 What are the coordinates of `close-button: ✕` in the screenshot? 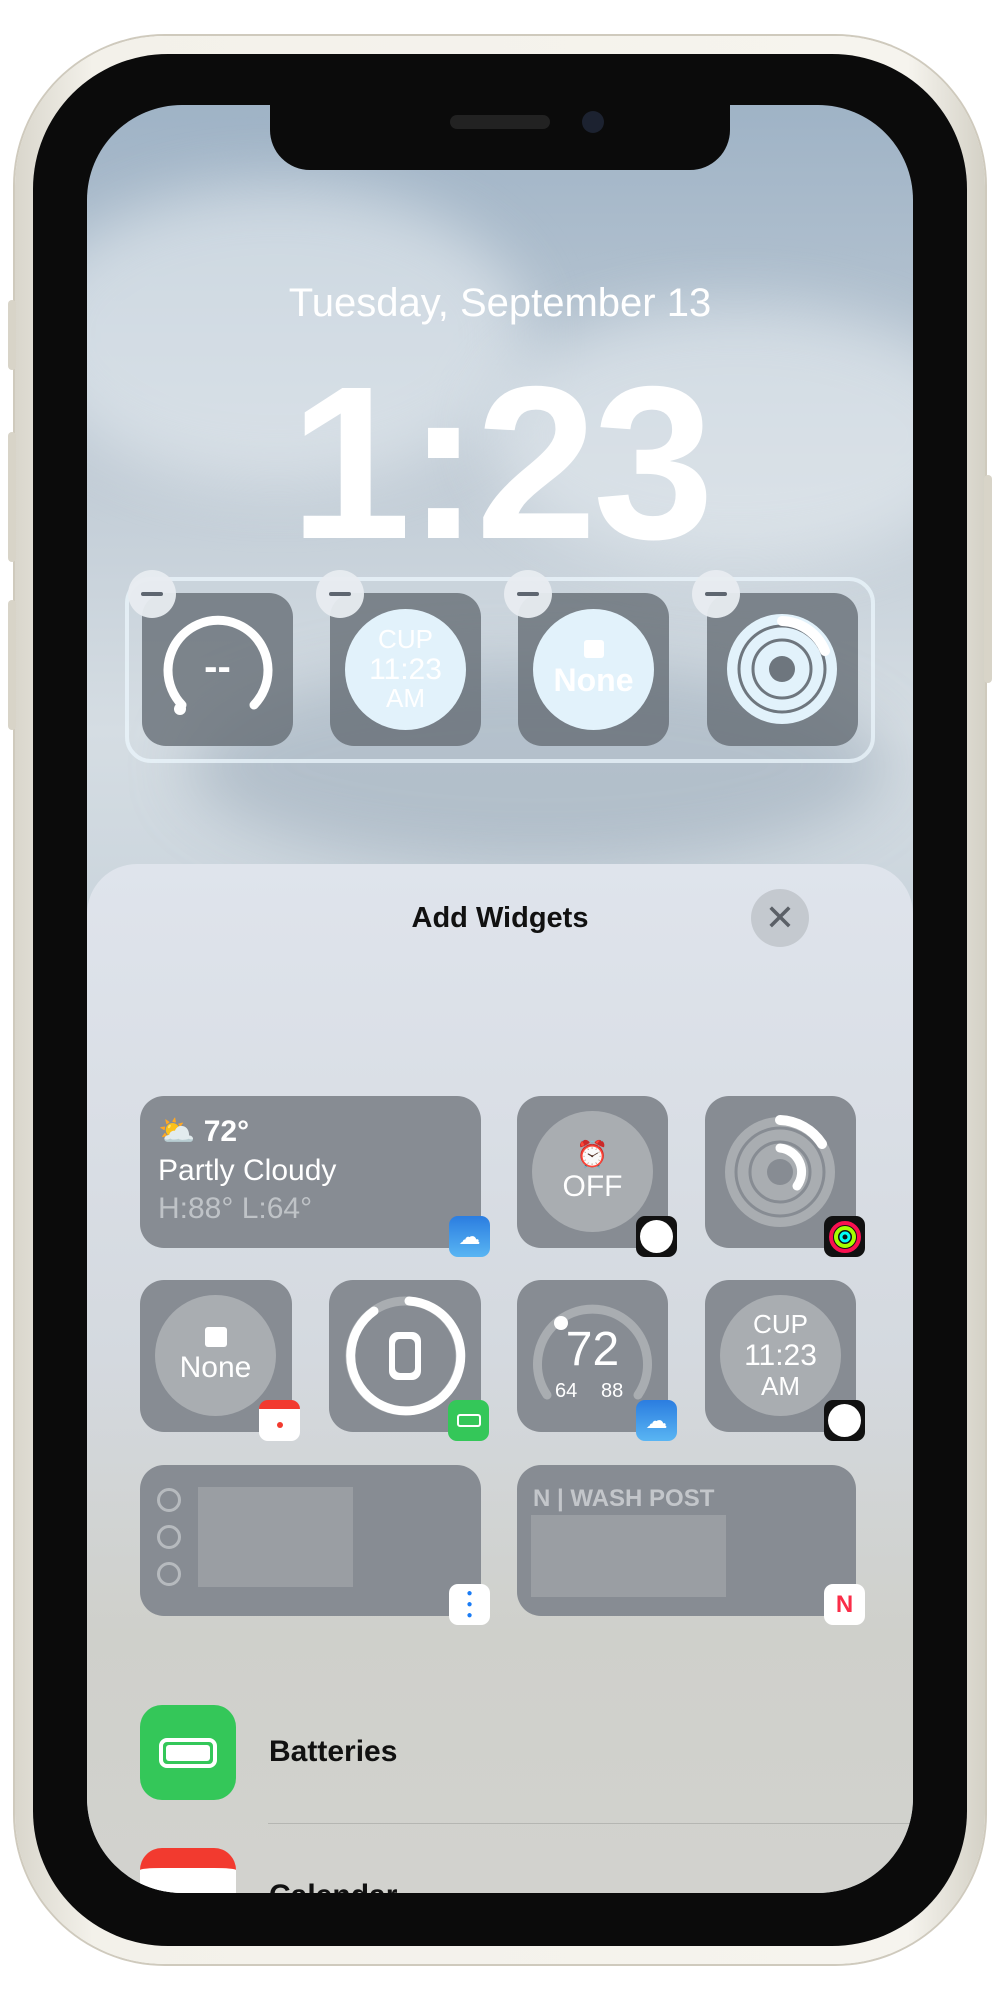 It's located at (780, 918).